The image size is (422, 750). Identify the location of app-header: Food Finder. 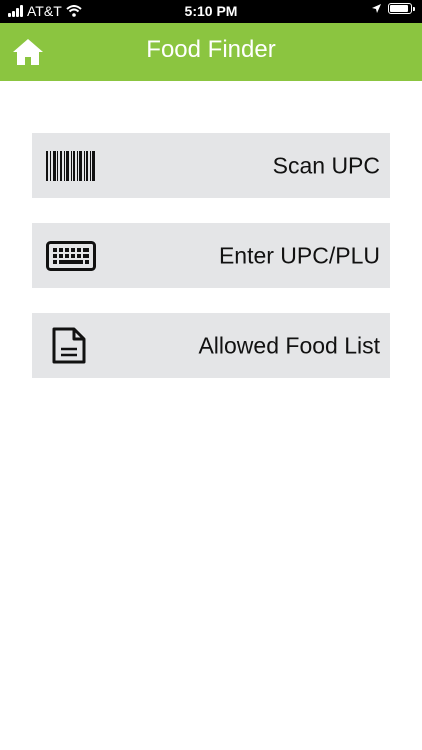
(211, 52).